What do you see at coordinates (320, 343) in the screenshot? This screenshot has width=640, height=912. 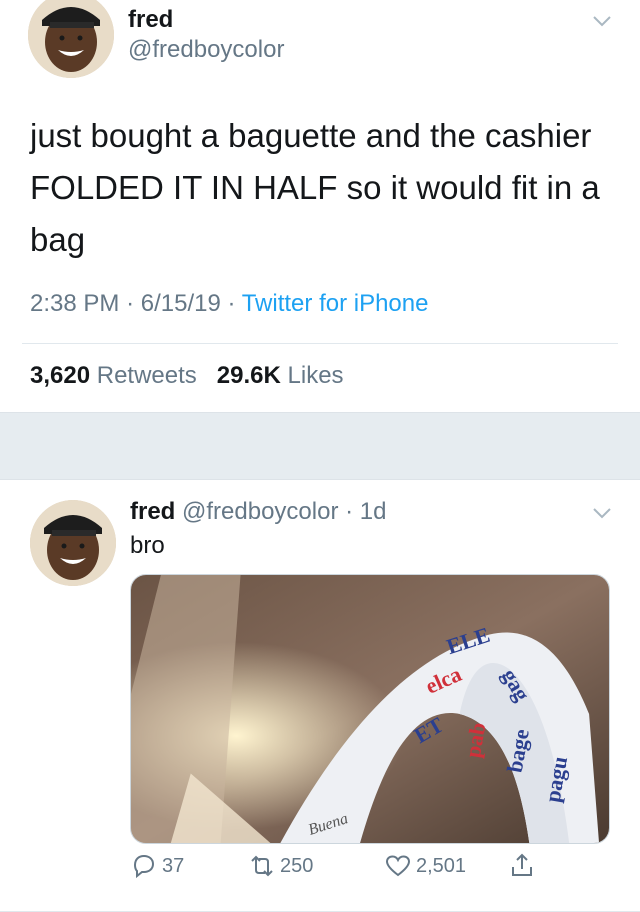 I see `divider` at bounding box center [320, 343].